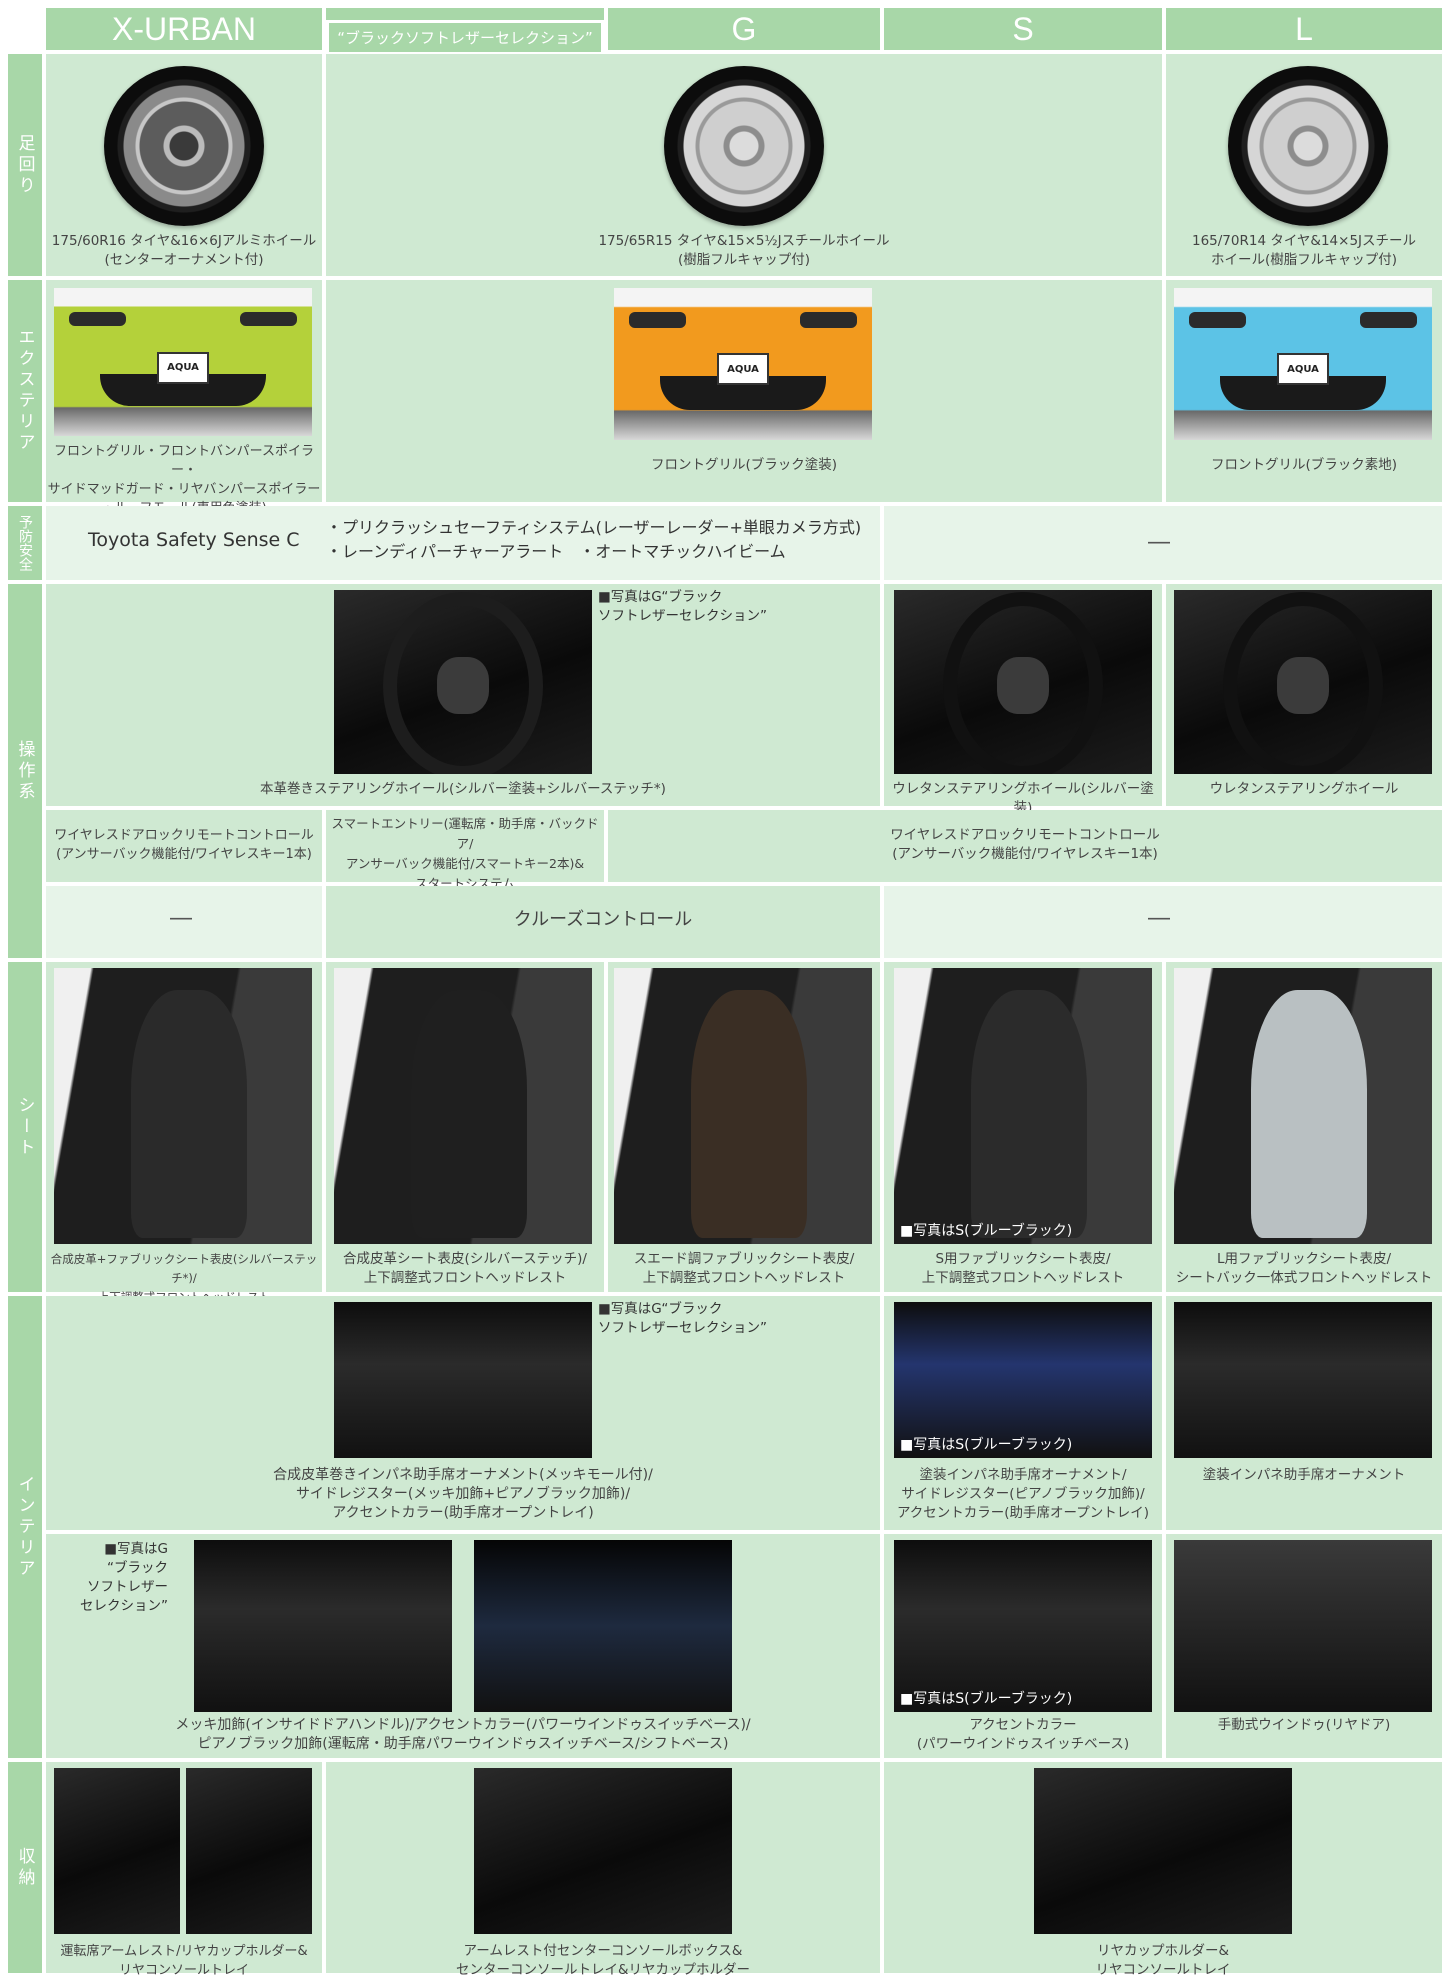 This screenshot has height=1980, width=1450. I want to click on exterior-caption-g: フロントグリル(ブラック塗装), so click(744, 465).